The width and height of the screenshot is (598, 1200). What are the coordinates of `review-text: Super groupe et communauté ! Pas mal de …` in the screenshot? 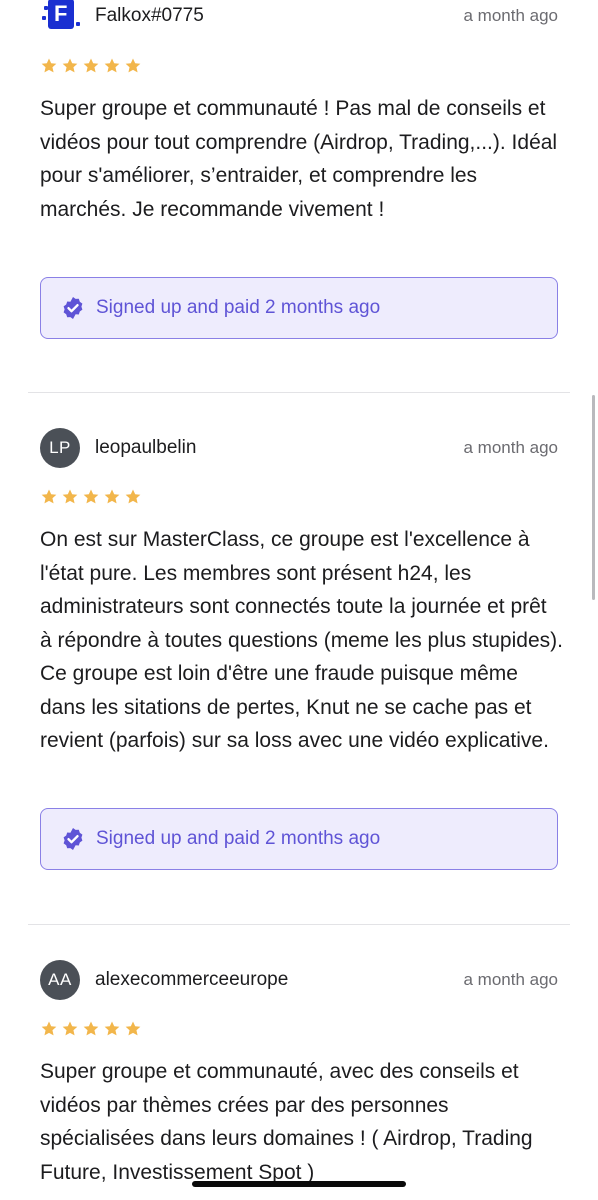 It's located at (299, 159).